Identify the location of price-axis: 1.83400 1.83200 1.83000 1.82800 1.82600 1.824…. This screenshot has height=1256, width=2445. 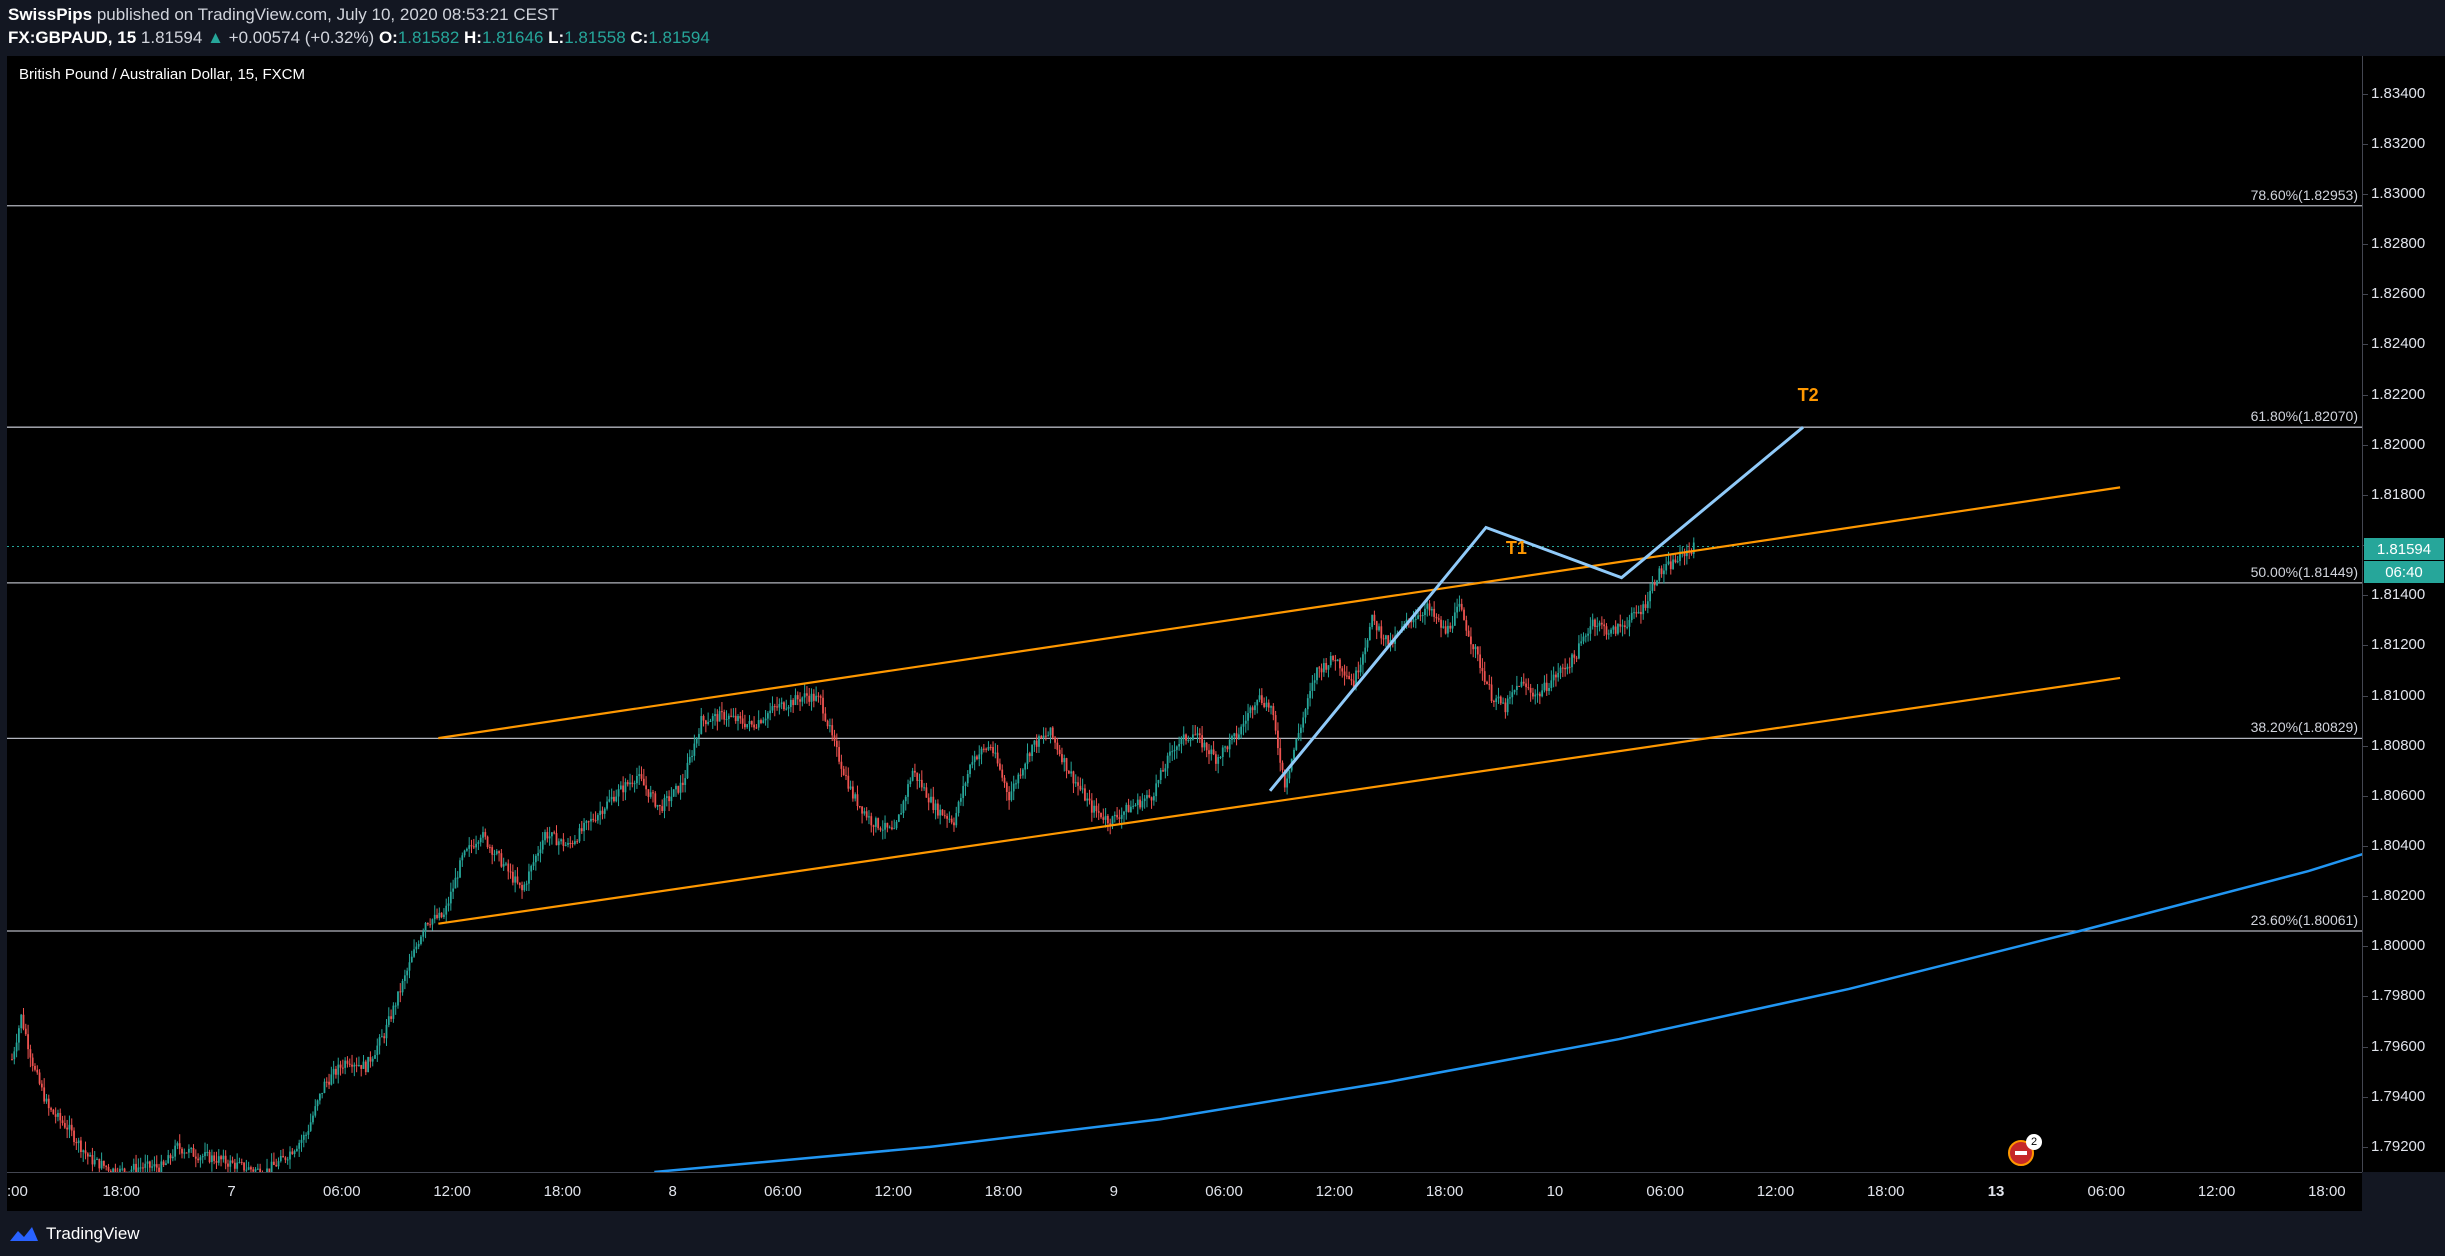
(2403, 614).